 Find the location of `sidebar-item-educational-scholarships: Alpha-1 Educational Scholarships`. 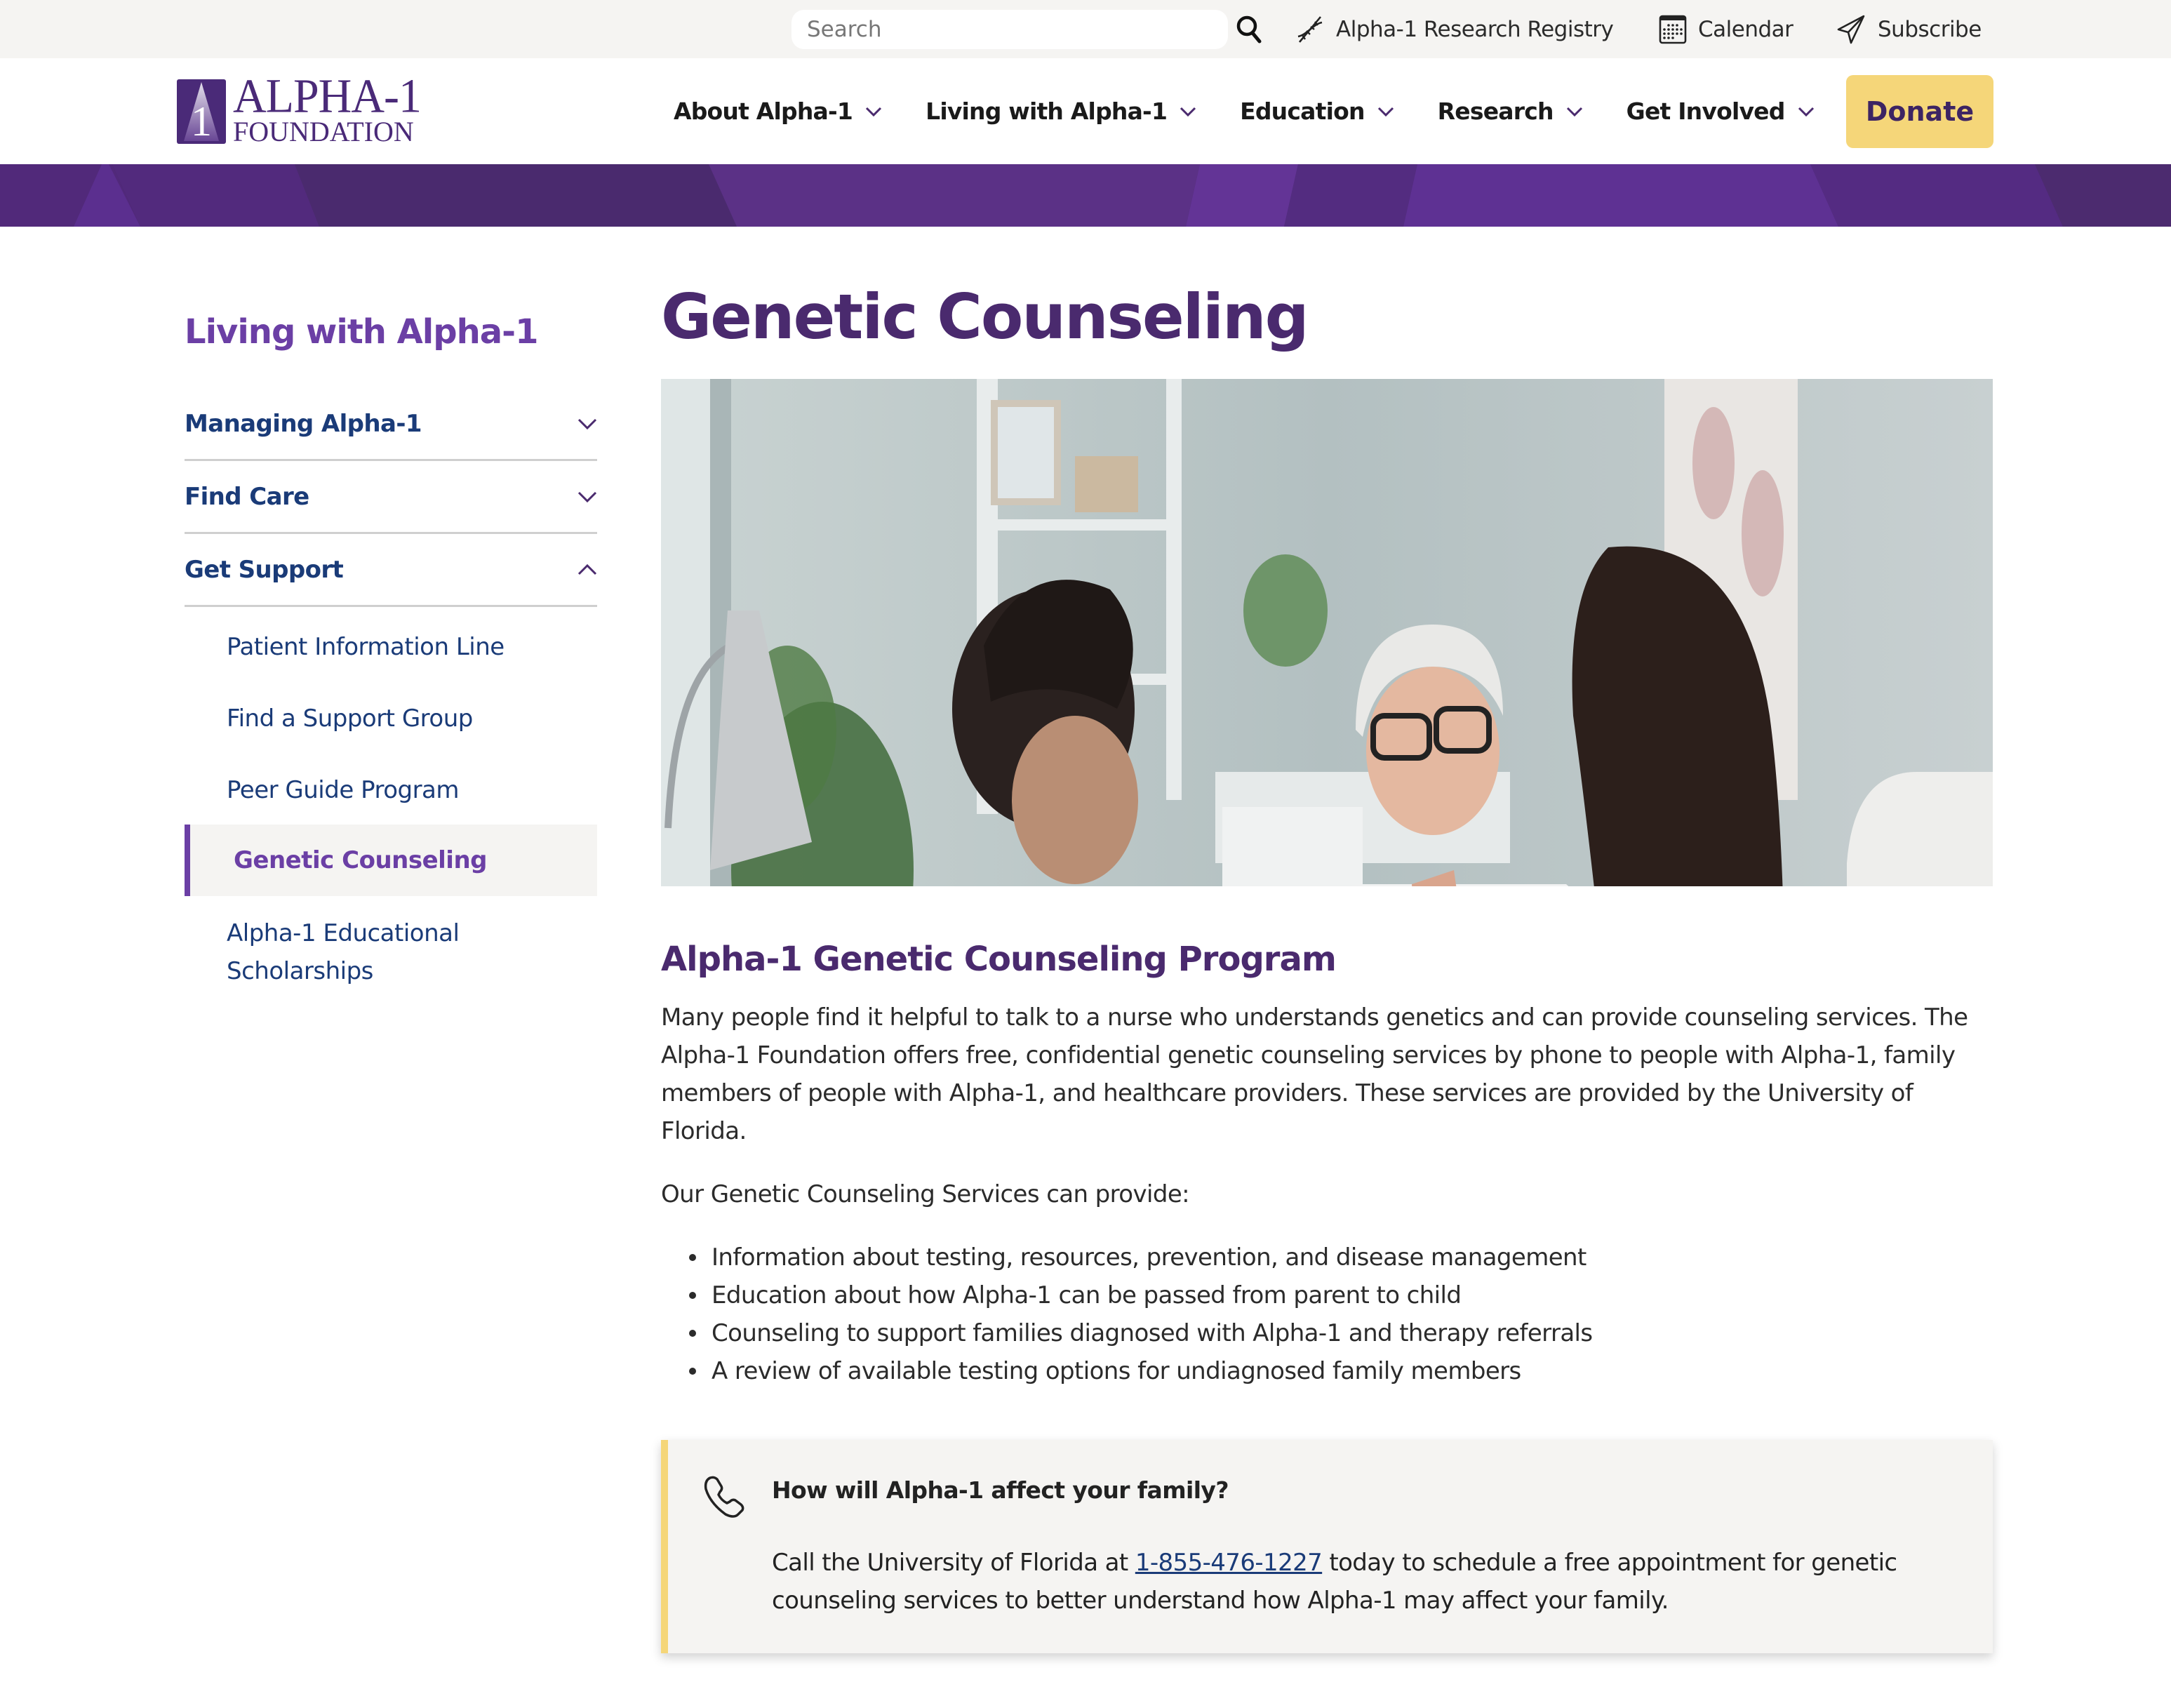

sidebar-item-educational-scholarships: Alpha-1 Educational Scholarships is located at coordinates (391, 952).